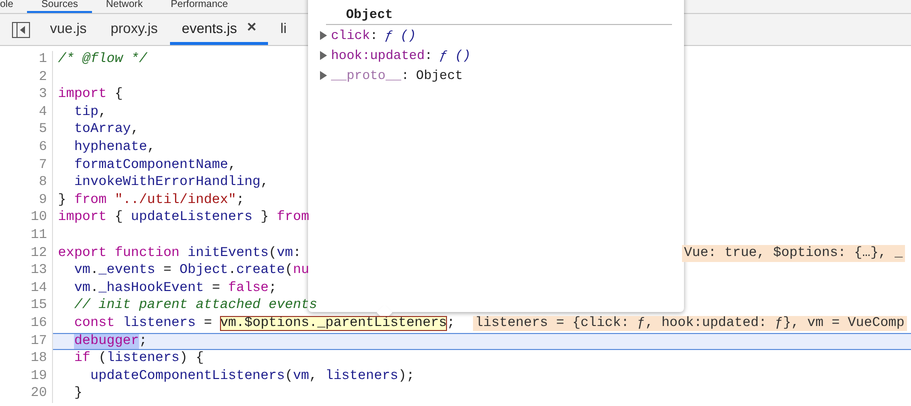 This screenshot has width=911, height=406. What do you see at coordinates (439, 75) in the screenshot?
I see `property-value: Object` at bounding box center [439, 75].